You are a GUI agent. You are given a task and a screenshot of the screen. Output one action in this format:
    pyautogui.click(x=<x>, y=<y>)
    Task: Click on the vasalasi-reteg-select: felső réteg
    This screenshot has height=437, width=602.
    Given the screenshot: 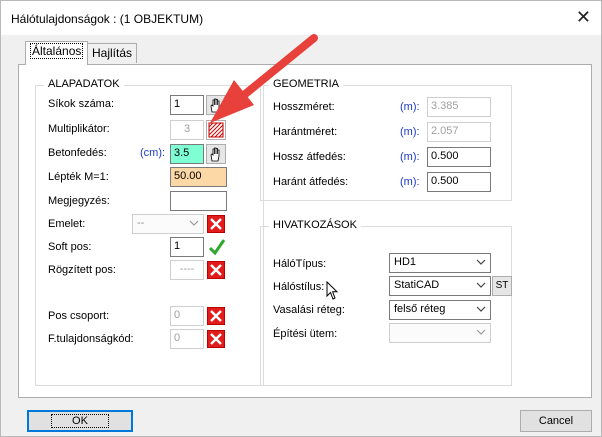 What is the action you would take?
    pyautogui.click(x=440, y=310)
    